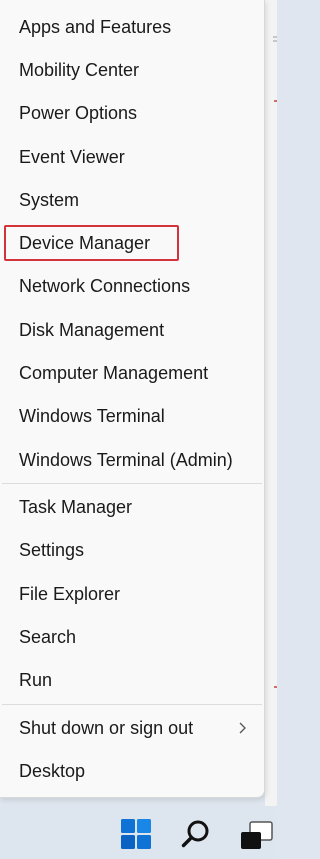 This screenshot has height=859, width=320. I want to click on menu-item-power-options: Power Options, so click(132, 113).